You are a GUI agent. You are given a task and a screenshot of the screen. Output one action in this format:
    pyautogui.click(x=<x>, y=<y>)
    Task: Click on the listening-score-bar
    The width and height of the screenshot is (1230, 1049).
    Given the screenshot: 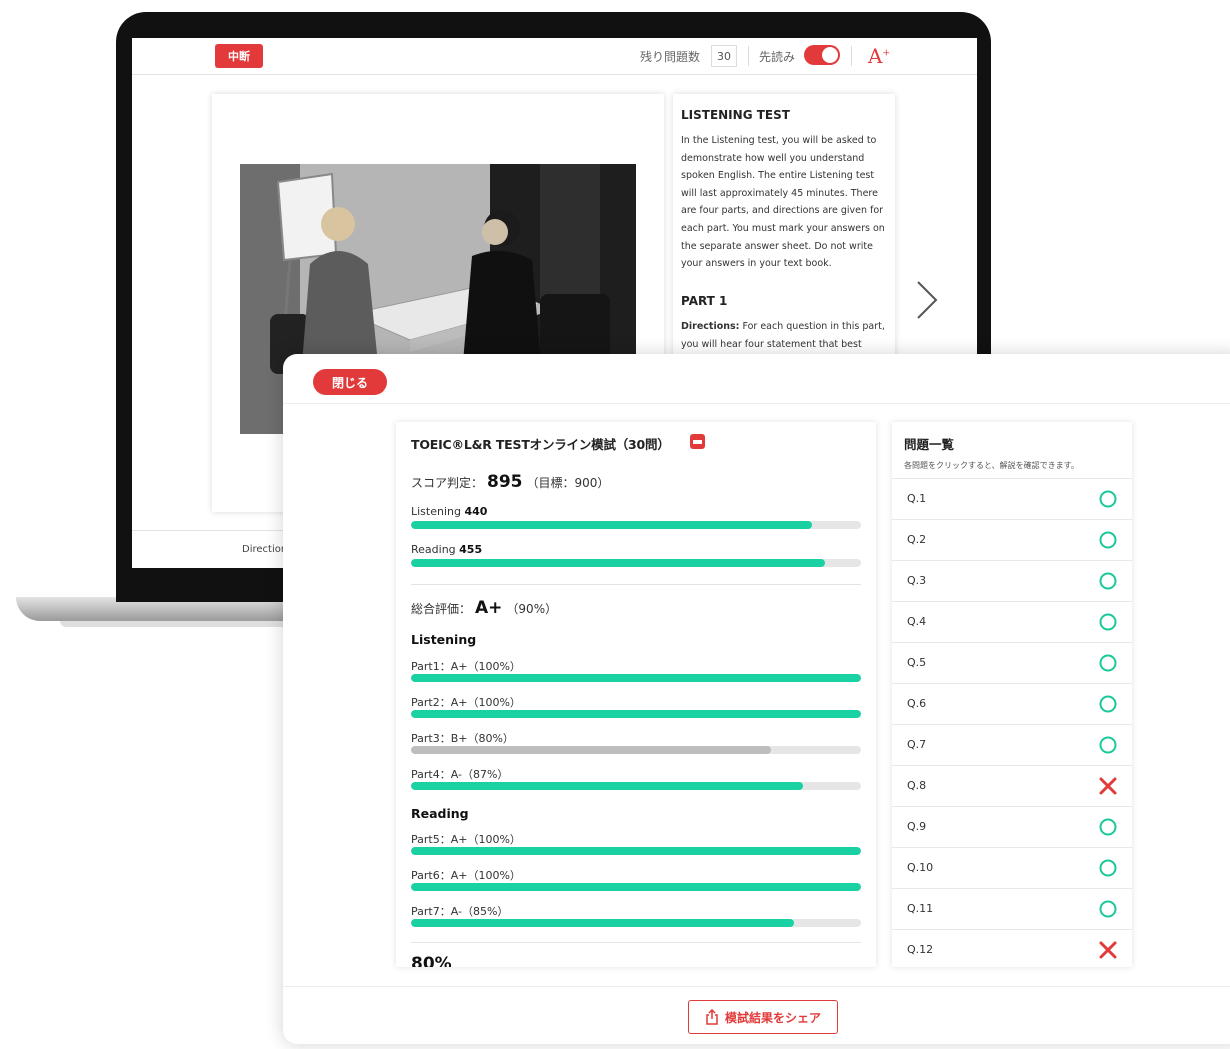 What is the action you would take?
    pyautogui.click(x=636, y=525)
    